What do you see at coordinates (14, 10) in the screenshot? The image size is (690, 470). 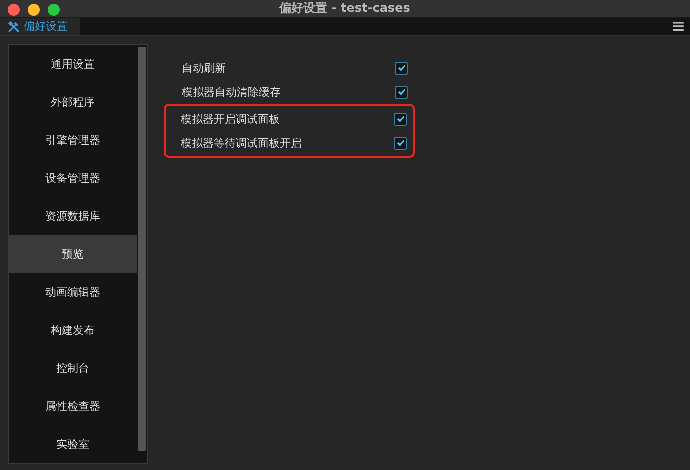 I see `close-button` at bounding box center [14, 10].